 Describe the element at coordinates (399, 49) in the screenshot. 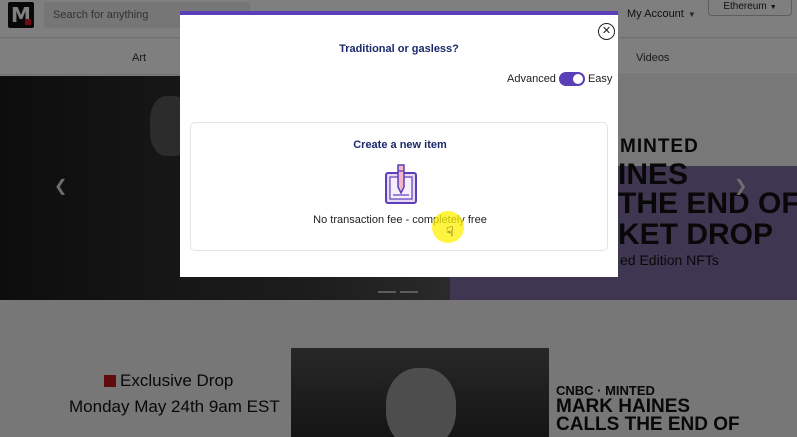

I see `modal-title: Traditional or gasless?` at that location.